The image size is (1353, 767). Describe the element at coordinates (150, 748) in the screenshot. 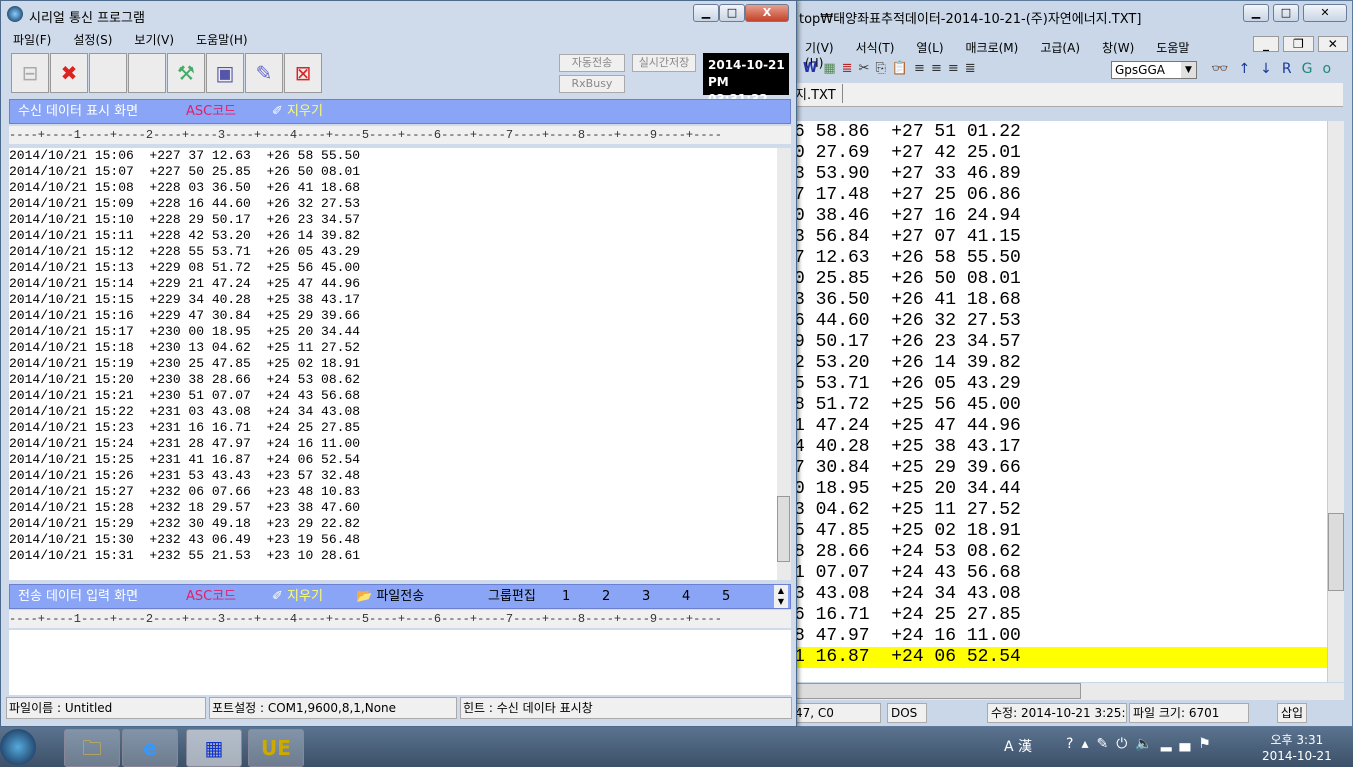

I see `internet-explorer-icon: e` at that location.